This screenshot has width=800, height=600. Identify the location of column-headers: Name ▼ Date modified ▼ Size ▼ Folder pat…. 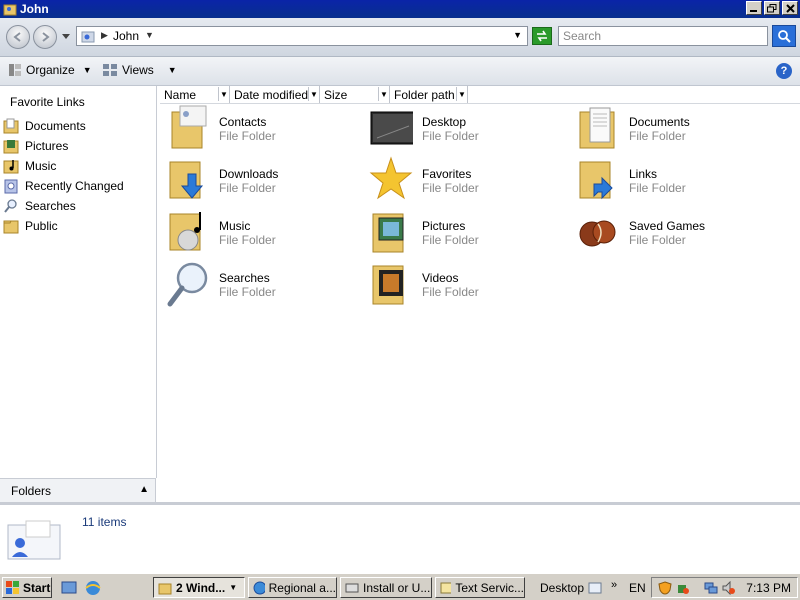
(480, 95).